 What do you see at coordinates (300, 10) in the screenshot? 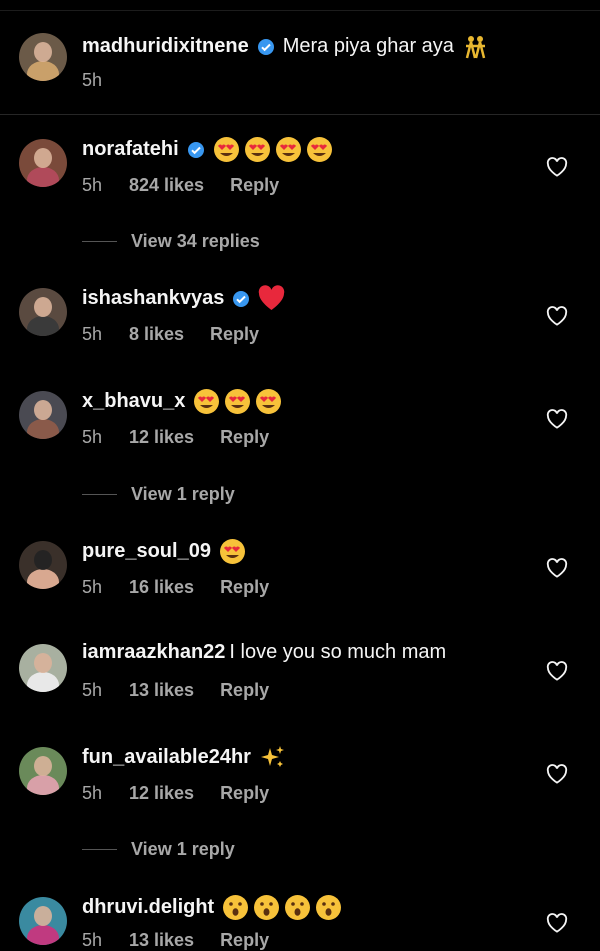
I see `top-divider` at bounding box center [300, 10].